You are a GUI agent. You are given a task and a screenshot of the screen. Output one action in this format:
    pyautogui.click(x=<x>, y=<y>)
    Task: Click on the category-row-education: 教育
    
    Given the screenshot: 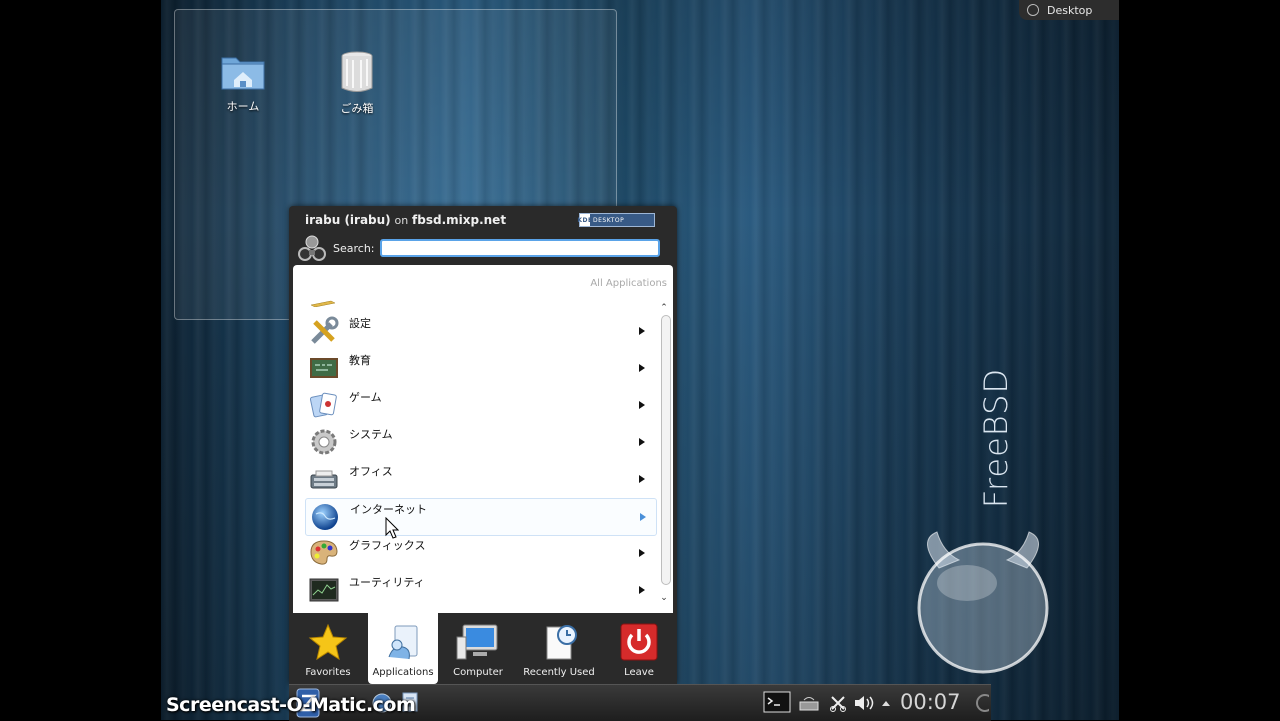 What is the action you would take?
    pyautogui.click(x=480, y=368)
    